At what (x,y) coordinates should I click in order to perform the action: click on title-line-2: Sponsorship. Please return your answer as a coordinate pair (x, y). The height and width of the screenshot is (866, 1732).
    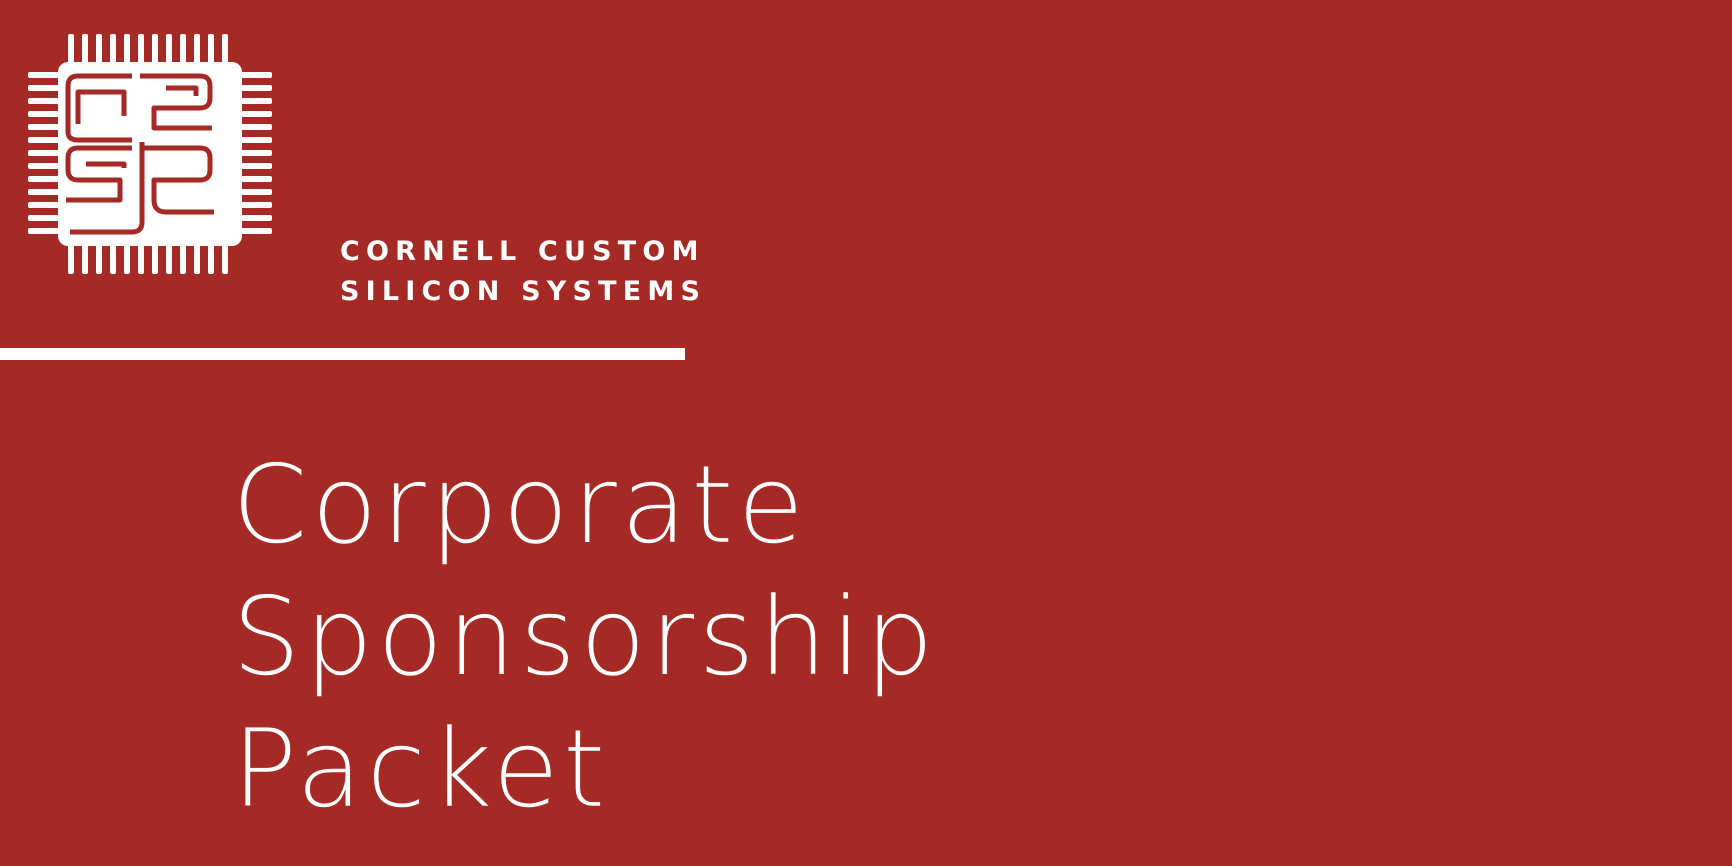
    Looking at the image, I should click on (585, 637).